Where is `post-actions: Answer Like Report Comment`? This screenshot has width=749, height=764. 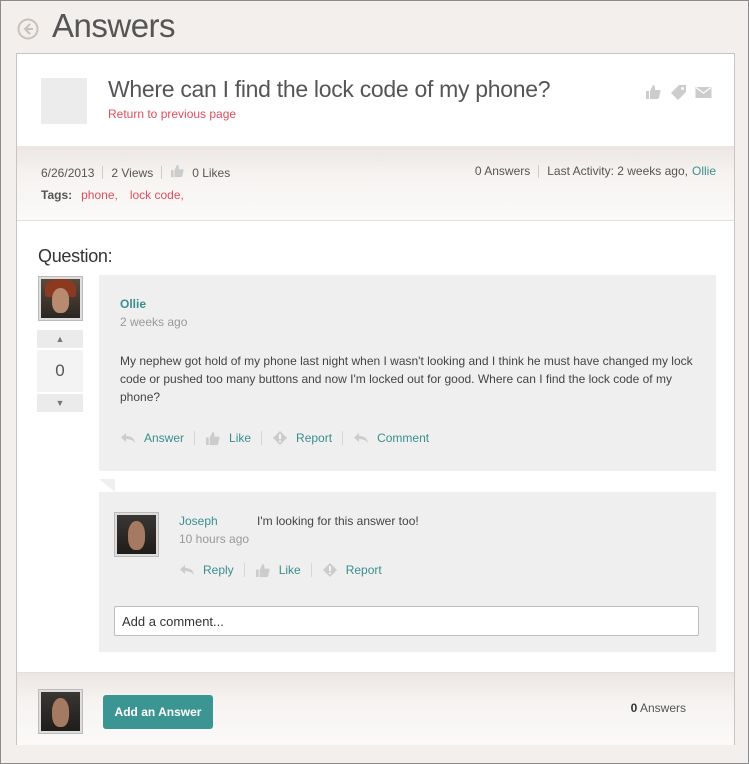
post-actions: Answer Like Report Comment is located at coordinates (274, 438).